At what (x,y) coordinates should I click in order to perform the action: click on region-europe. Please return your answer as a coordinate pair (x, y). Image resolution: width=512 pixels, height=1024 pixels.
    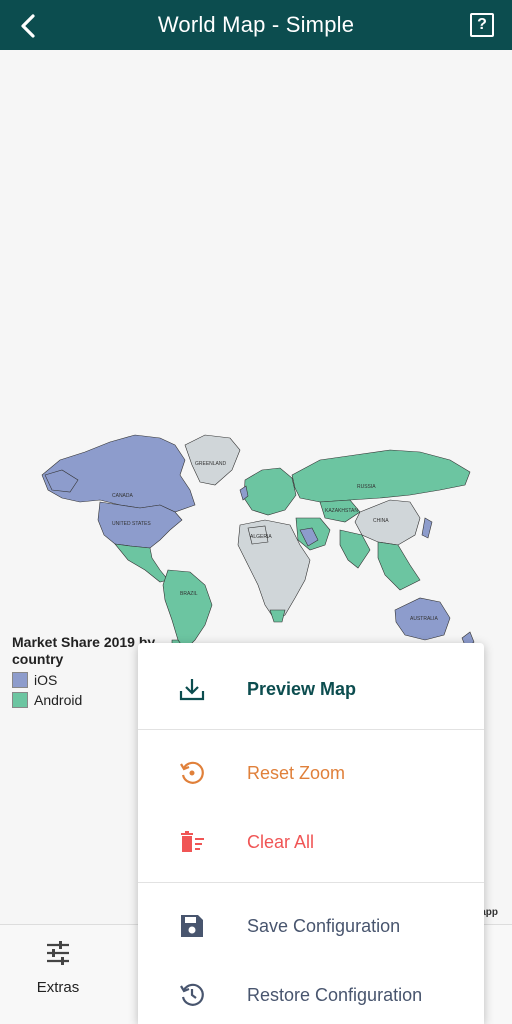
    Looking at the image, I should click on (270, 491).